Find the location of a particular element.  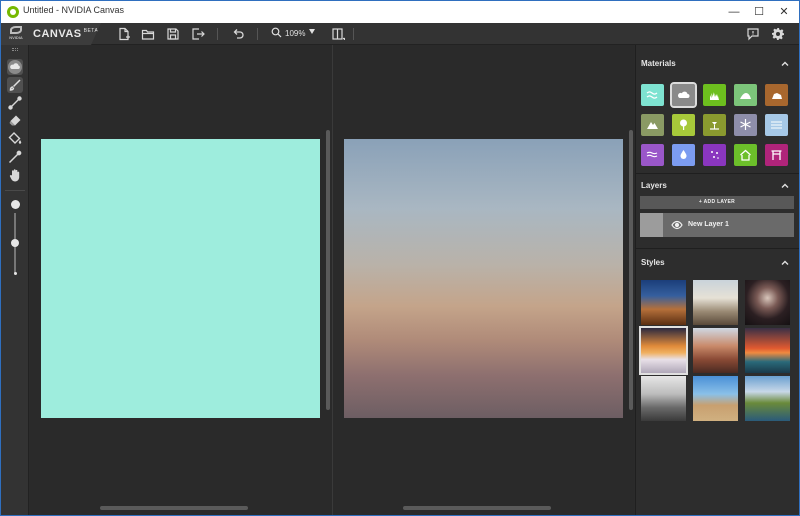

pan-tool is located at coordinates (15, 175).